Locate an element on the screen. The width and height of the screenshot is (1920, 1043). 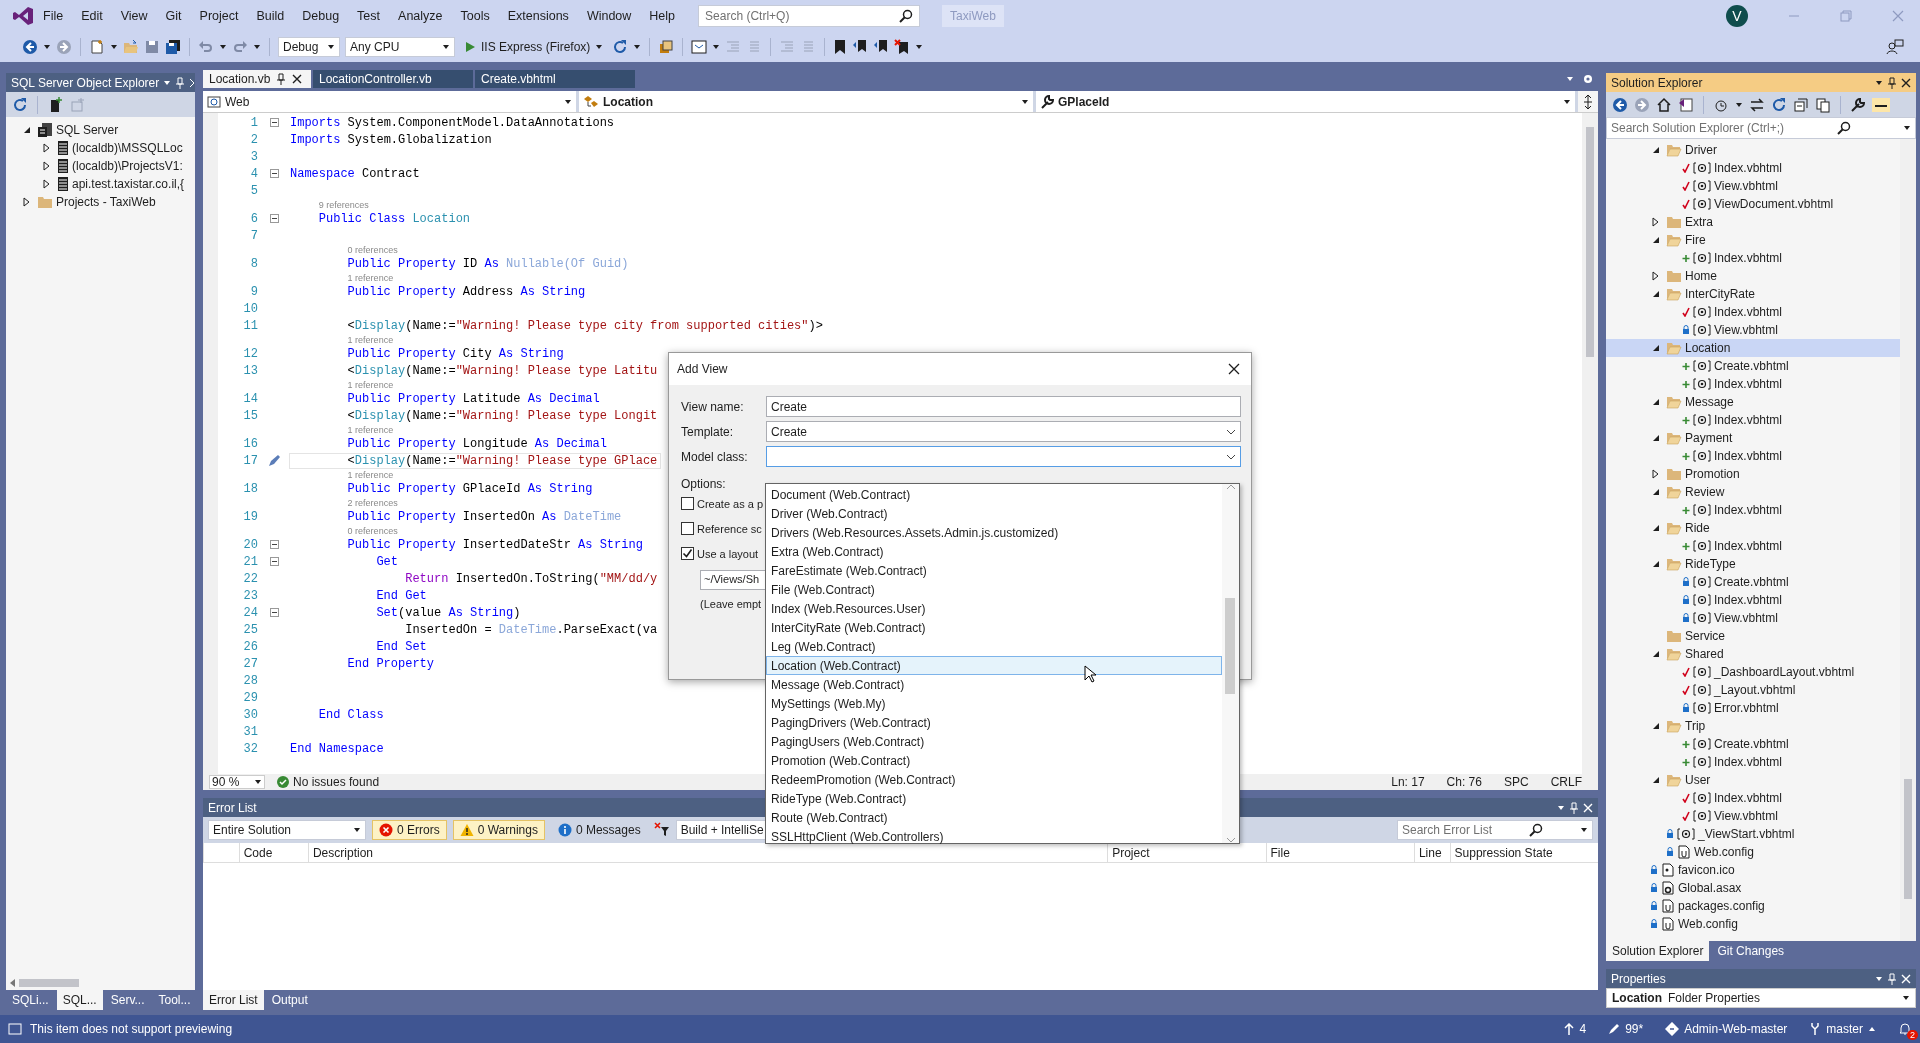
browser-link-icon is located at coordinates (666, 47).